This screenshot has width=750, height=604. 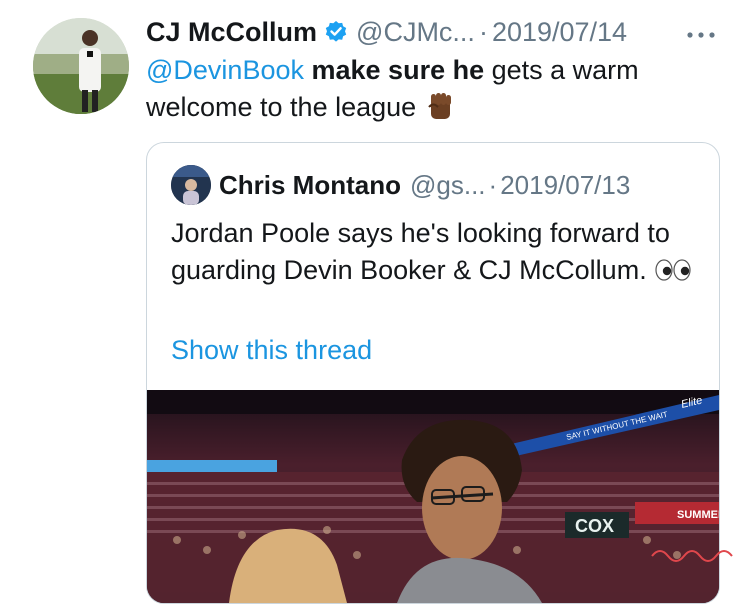 I want to click on quoted-tweet-date: 2019/07/13, so click(x=565, y=184).